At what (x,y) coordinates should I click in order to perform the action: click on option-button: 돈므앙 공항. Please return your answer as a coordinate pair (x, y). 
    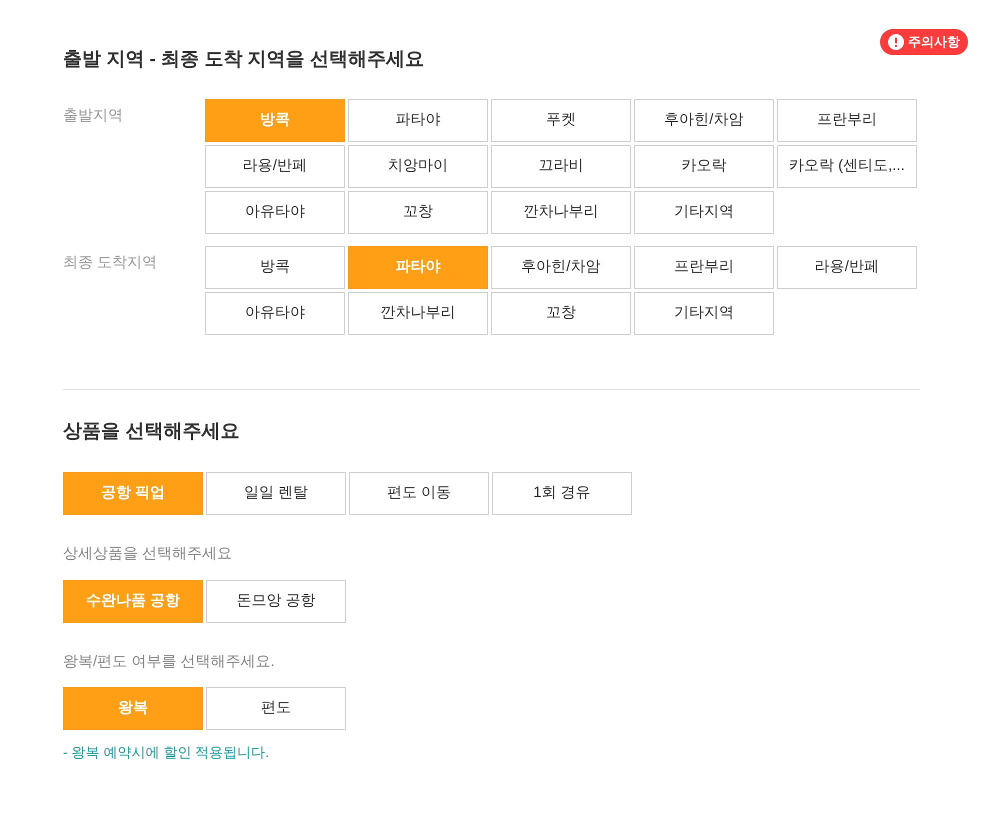
    Looking at the image, I should click on (276, 601).